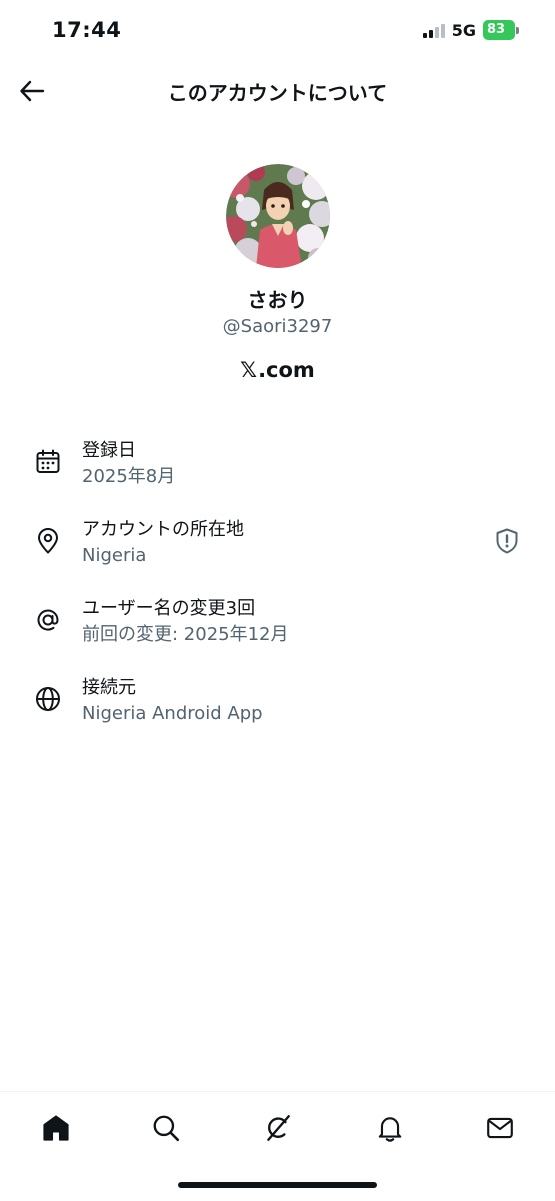  I want to click on tab-messages, so click(500, 1128).